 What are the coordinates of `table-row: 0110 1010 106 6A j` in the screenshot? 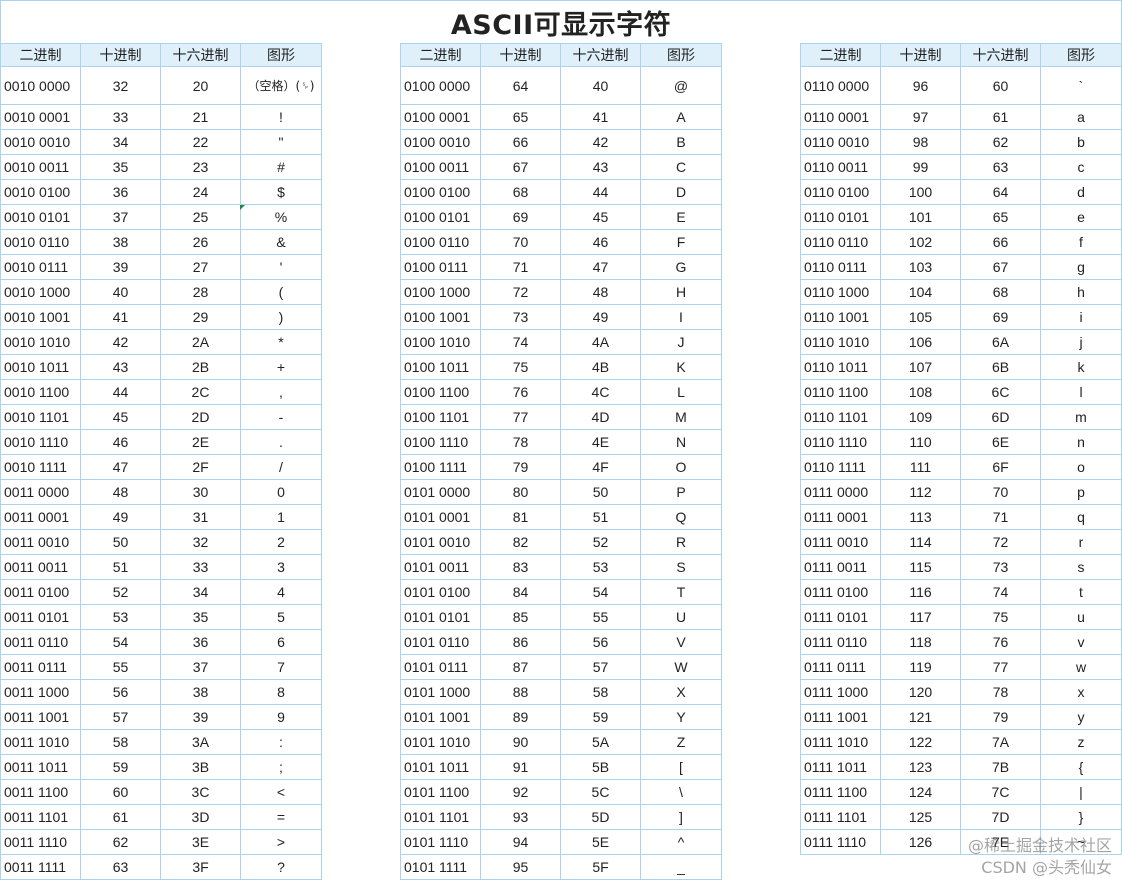 It's located at (961, 342).